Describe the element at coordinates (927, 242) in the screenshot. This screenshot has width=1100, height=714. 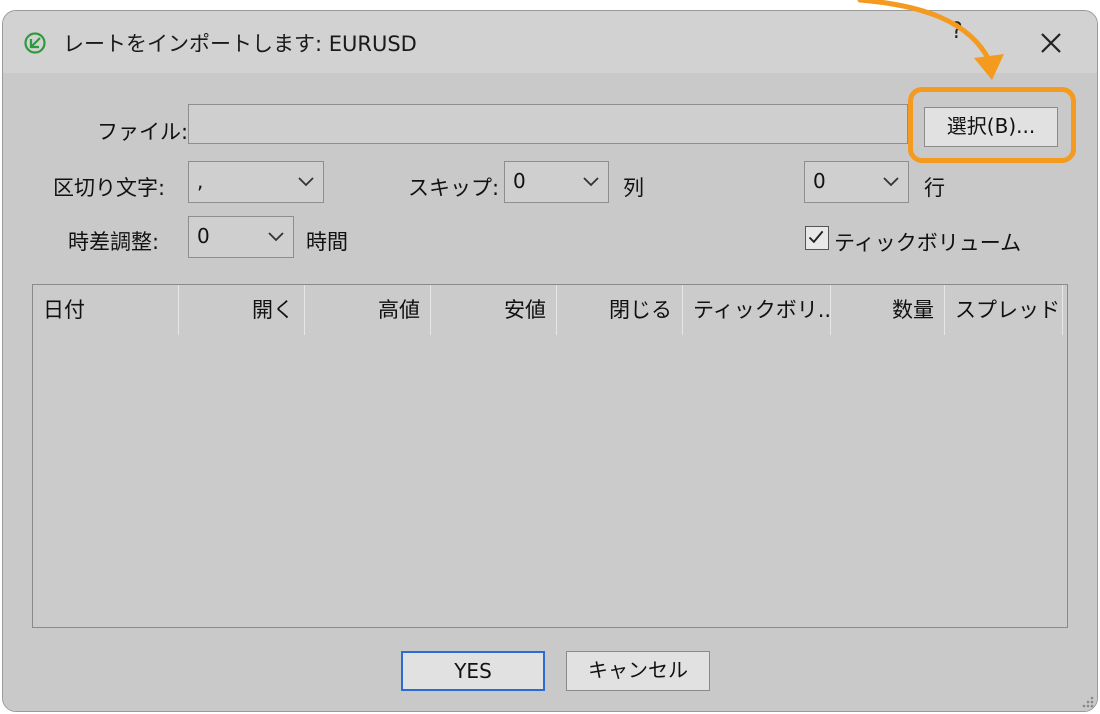
I see `tick-volume-label: ティックボリューム` at that location.